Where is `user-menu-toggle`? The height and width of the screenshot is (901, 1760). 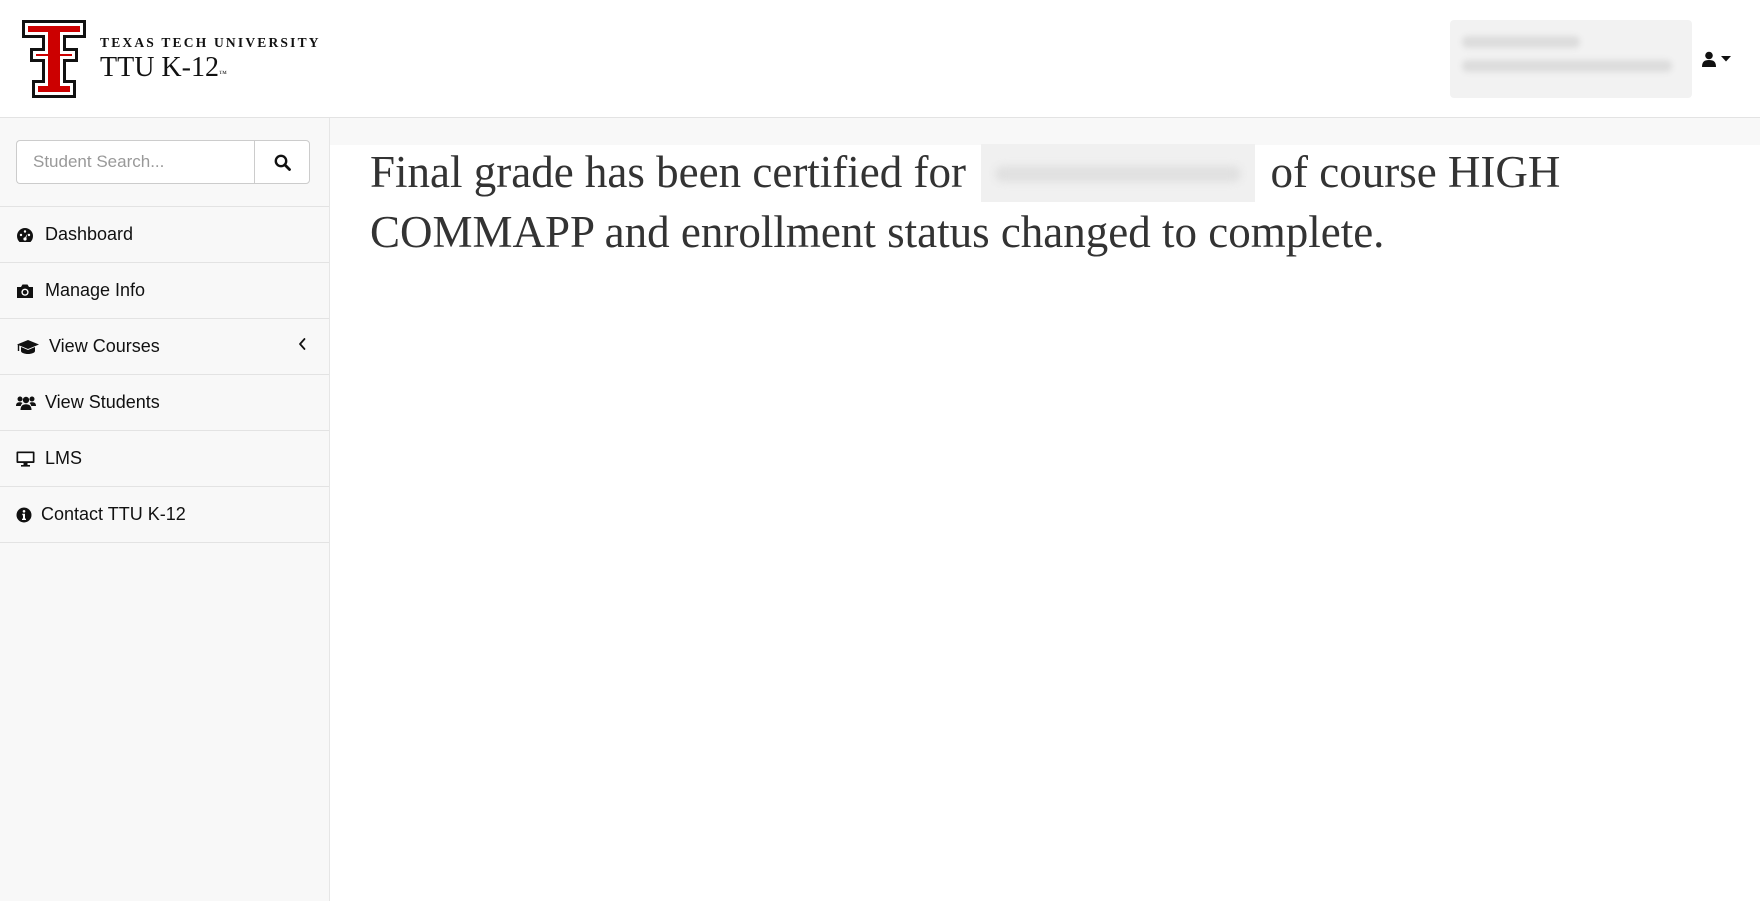 user-menu-toggle is located at coordinates (1717, 59).